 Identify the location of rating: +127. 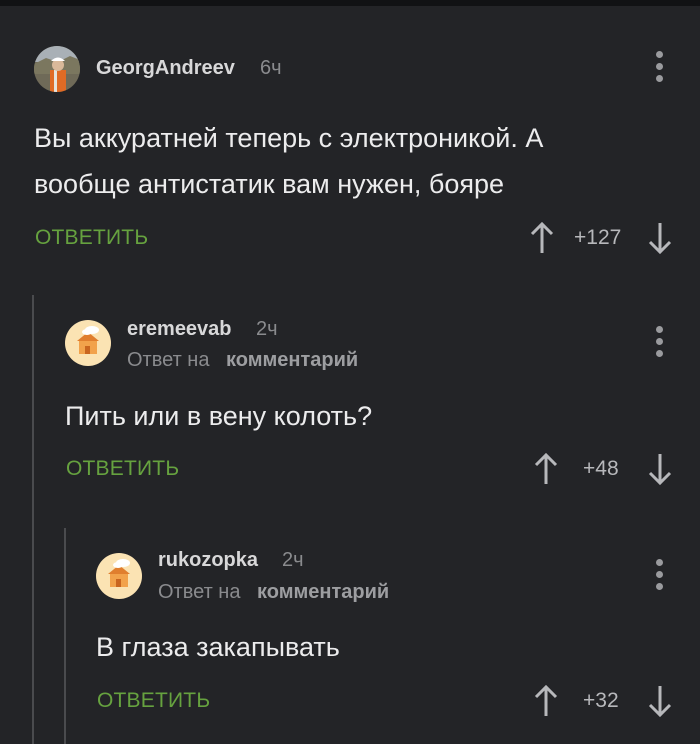
(598, 237).